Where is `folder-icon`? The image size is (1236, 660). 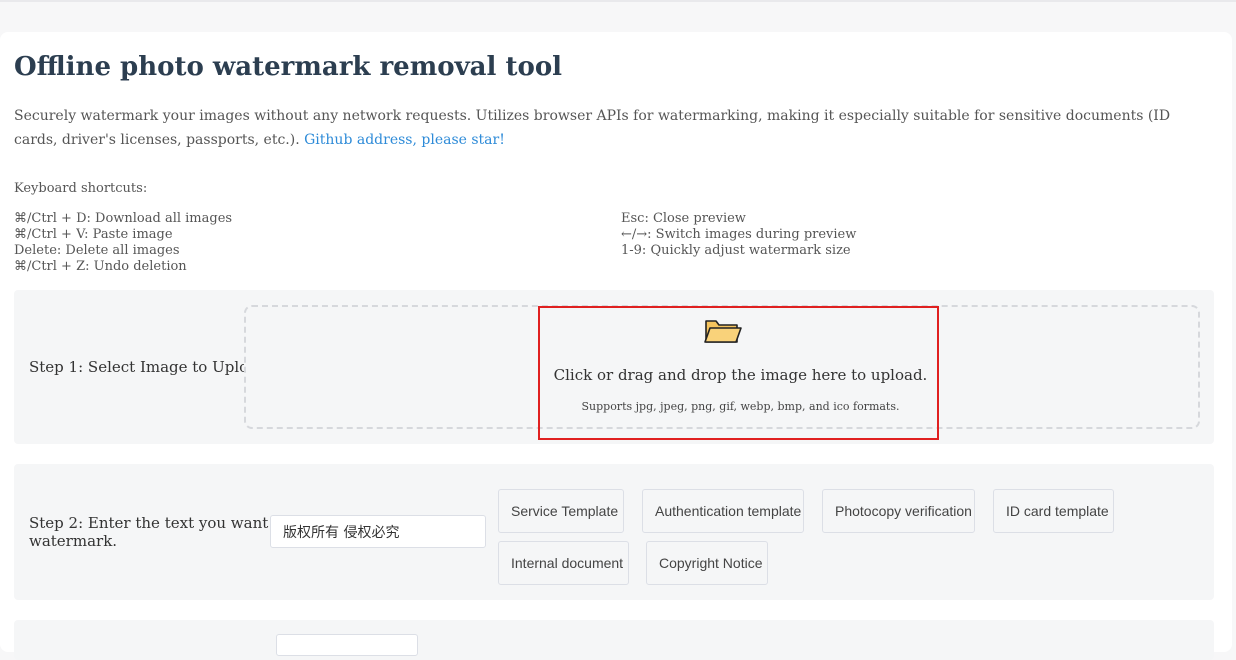 folder-icon is located at coordinates (722, 331).